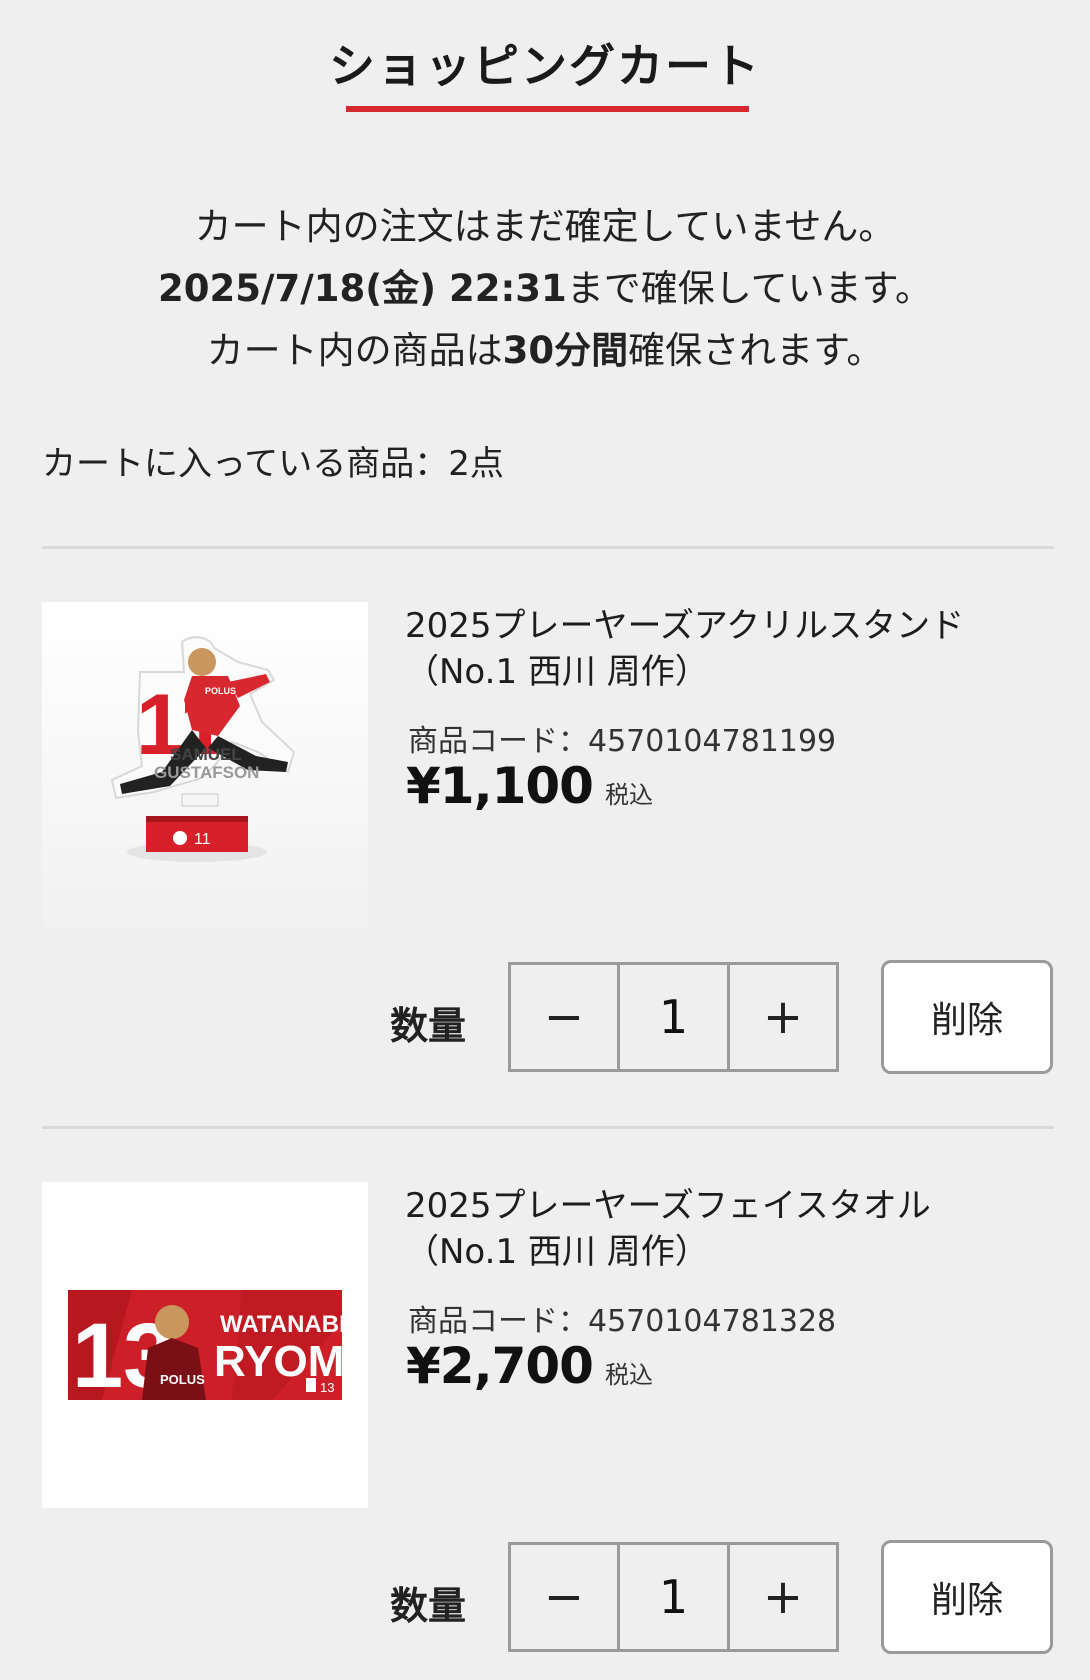 The height and width of the screenshot is (1680, 1090). I want to click on product-name-acrylic-stand: 2025プレーヤーズアクリルスタンド （No.1 西川 周作）, so click(715, 649).